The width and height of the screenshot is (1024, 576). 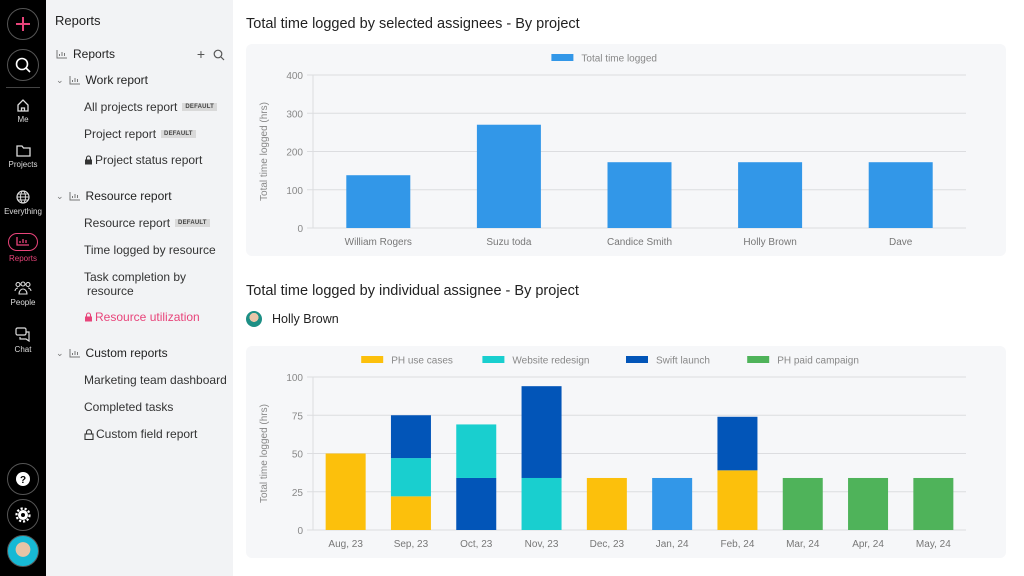 I want to click on help-button: ?, so click(x=23, y=479).